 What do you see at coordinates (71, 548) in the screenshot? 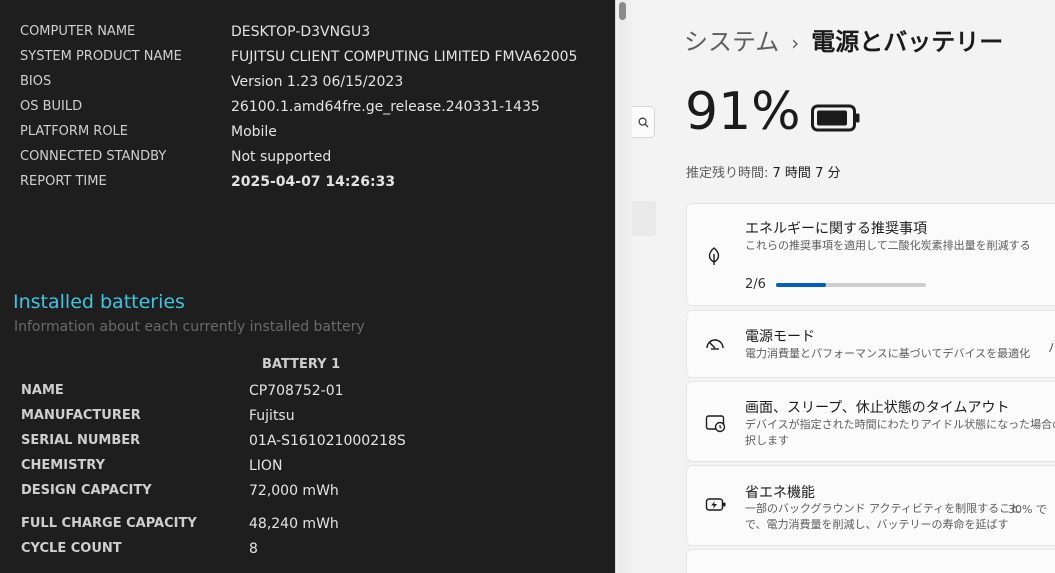
I see `battery-info-key: CYCLE COUNT` at bounding box center [71, 548].